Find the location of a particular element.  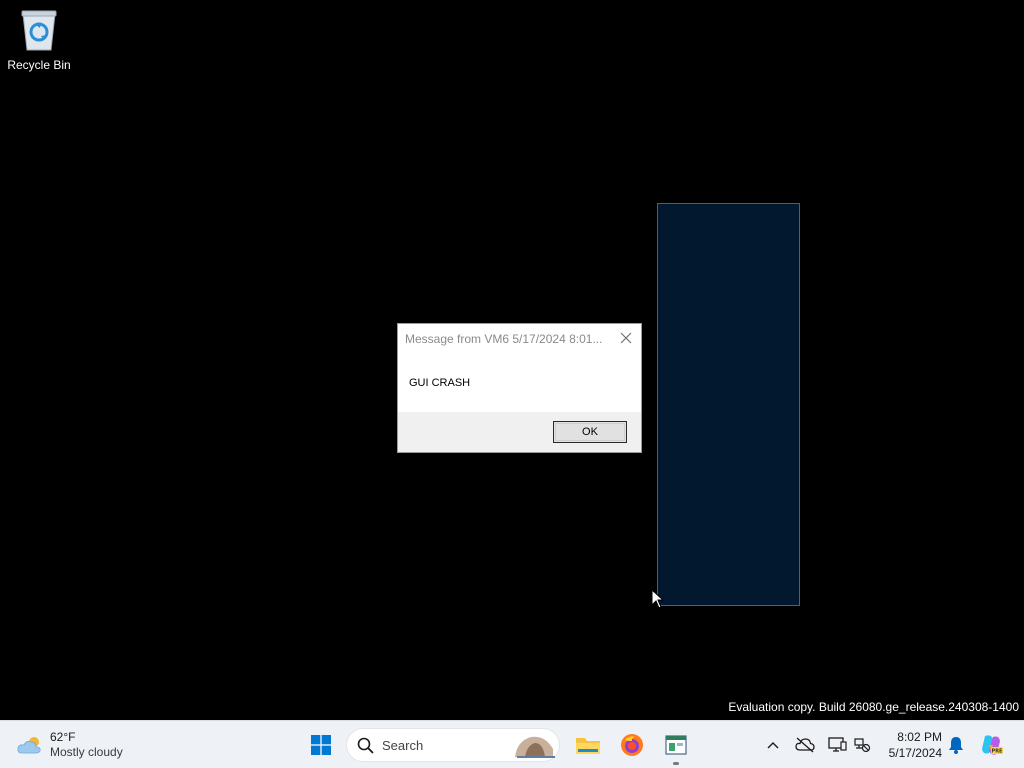

display-icon is located at coordinates (837, 744).